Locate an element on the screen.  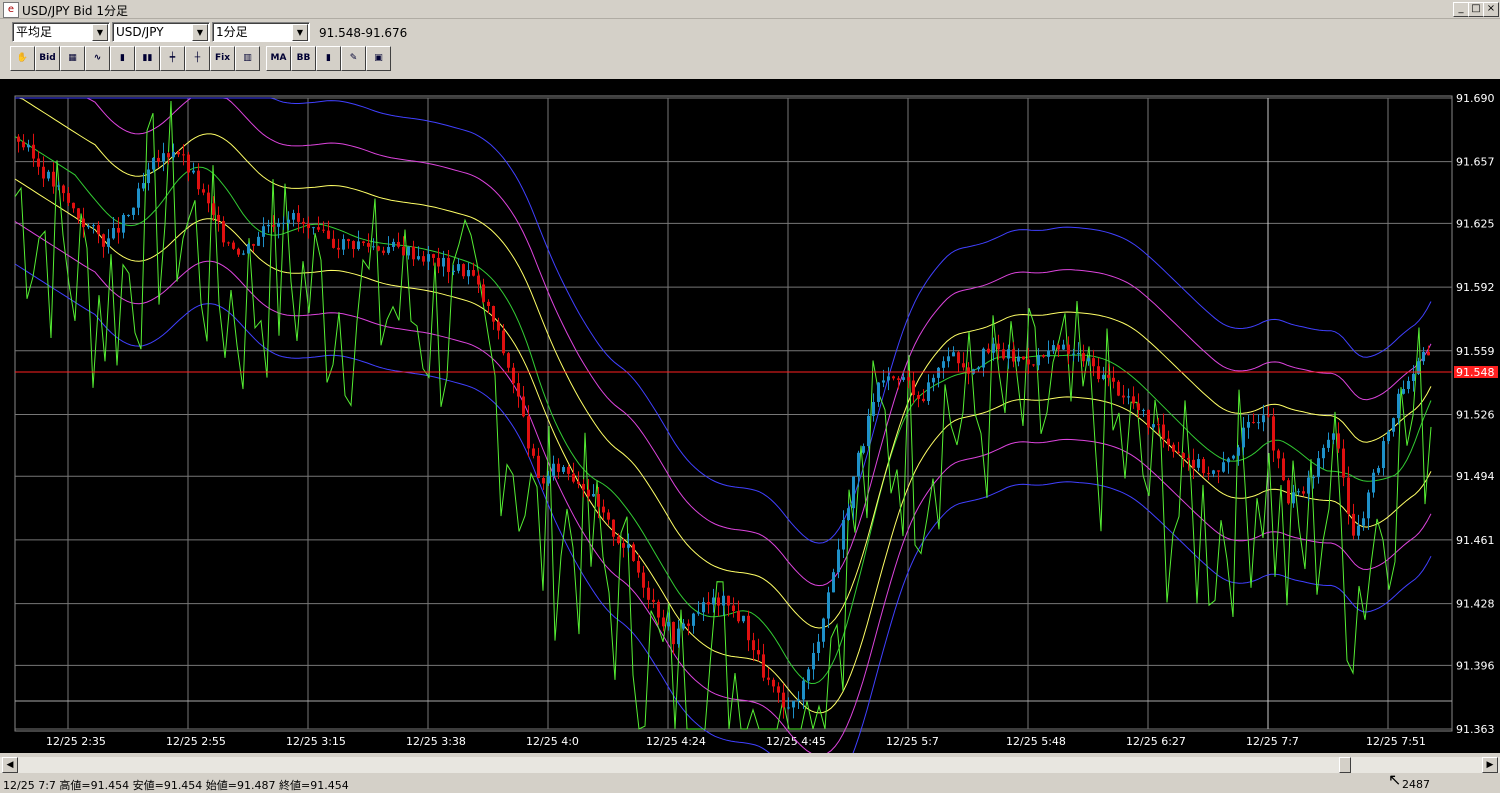
candle3-icon: ┿ is located at coordinates (172, 58).